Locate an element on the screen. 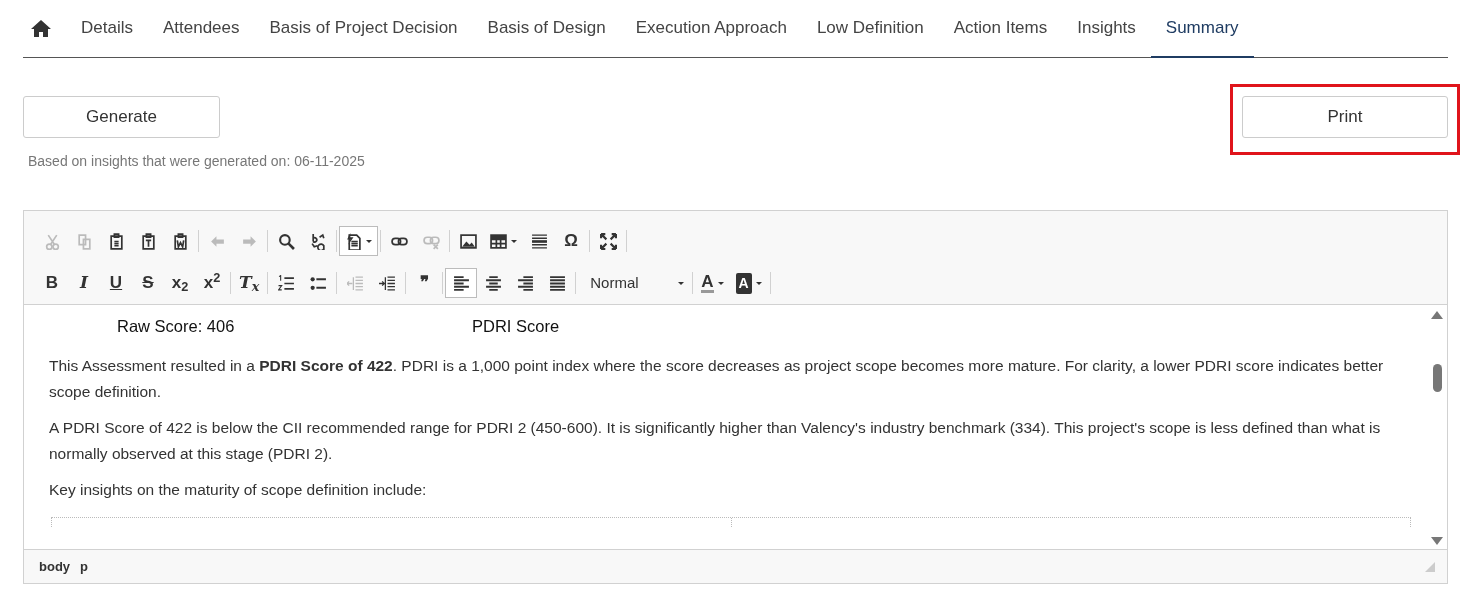 The width and height of the screenshot is (1473, 602). toolbar-button: x$^{2}$ is located at coordinates (212, 283).